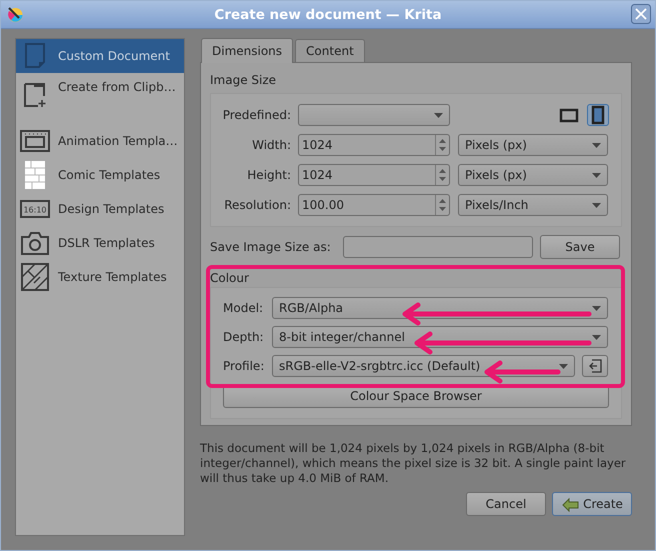 The width and height of the screenshot is (656, 551). I want to click on import-profile-button, so click(595, 366).